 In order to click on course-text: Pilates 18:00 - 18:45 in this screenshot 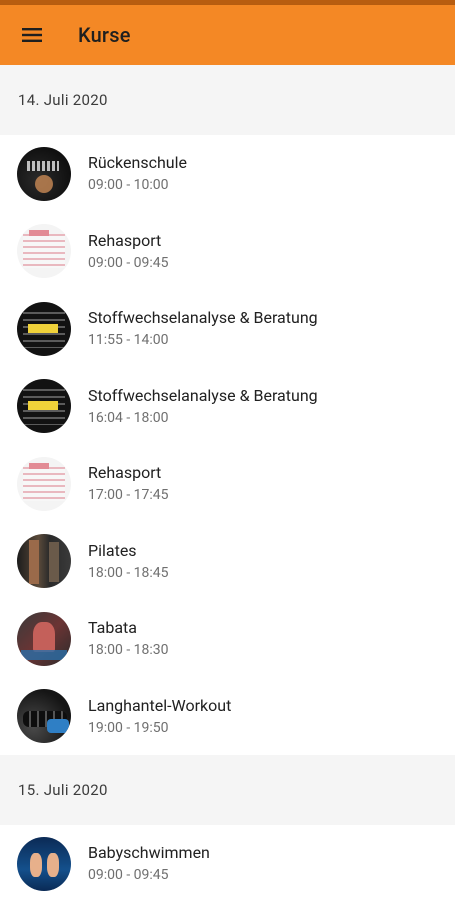, I will do `click(128, 561)`.